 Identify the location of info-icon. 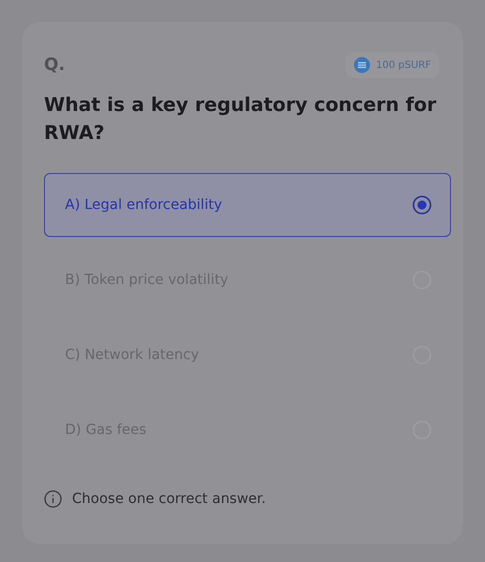
(53, 499).